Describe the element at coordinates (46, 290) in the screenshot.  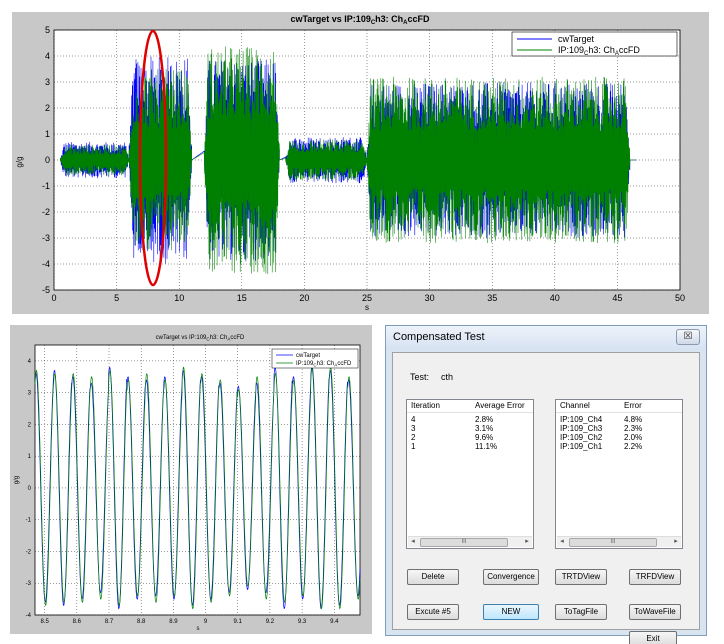
I see `y-tick-label: -5` at that location.